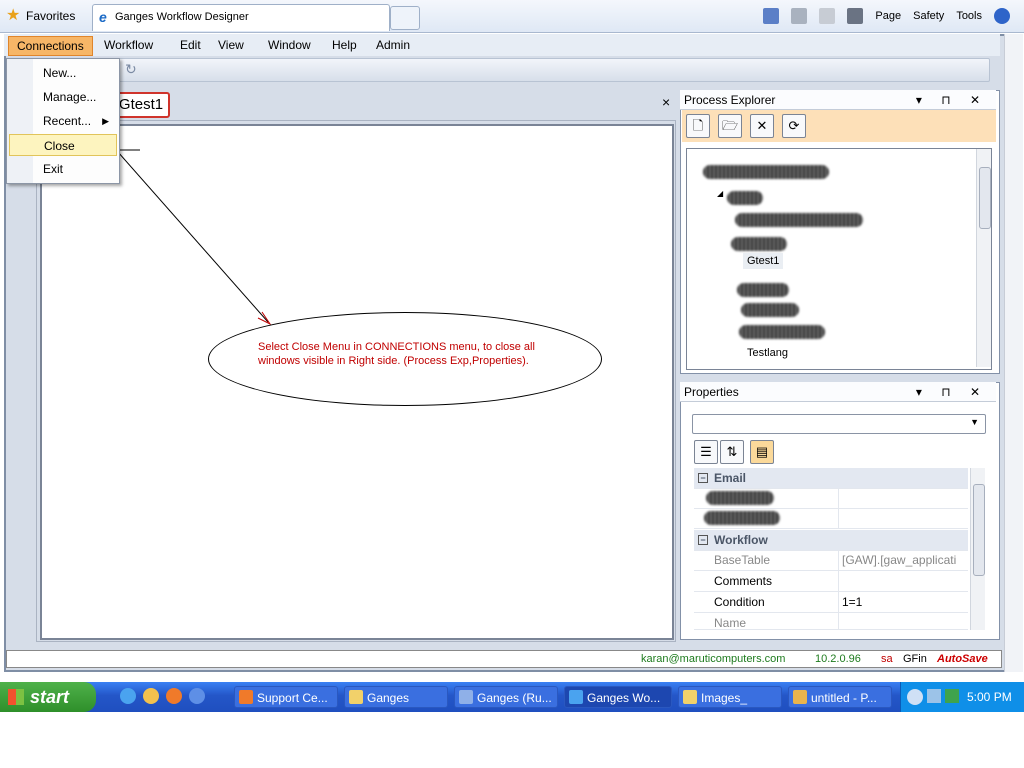  I want to click on tree-expand-icon: ◢, so click(720, 193).